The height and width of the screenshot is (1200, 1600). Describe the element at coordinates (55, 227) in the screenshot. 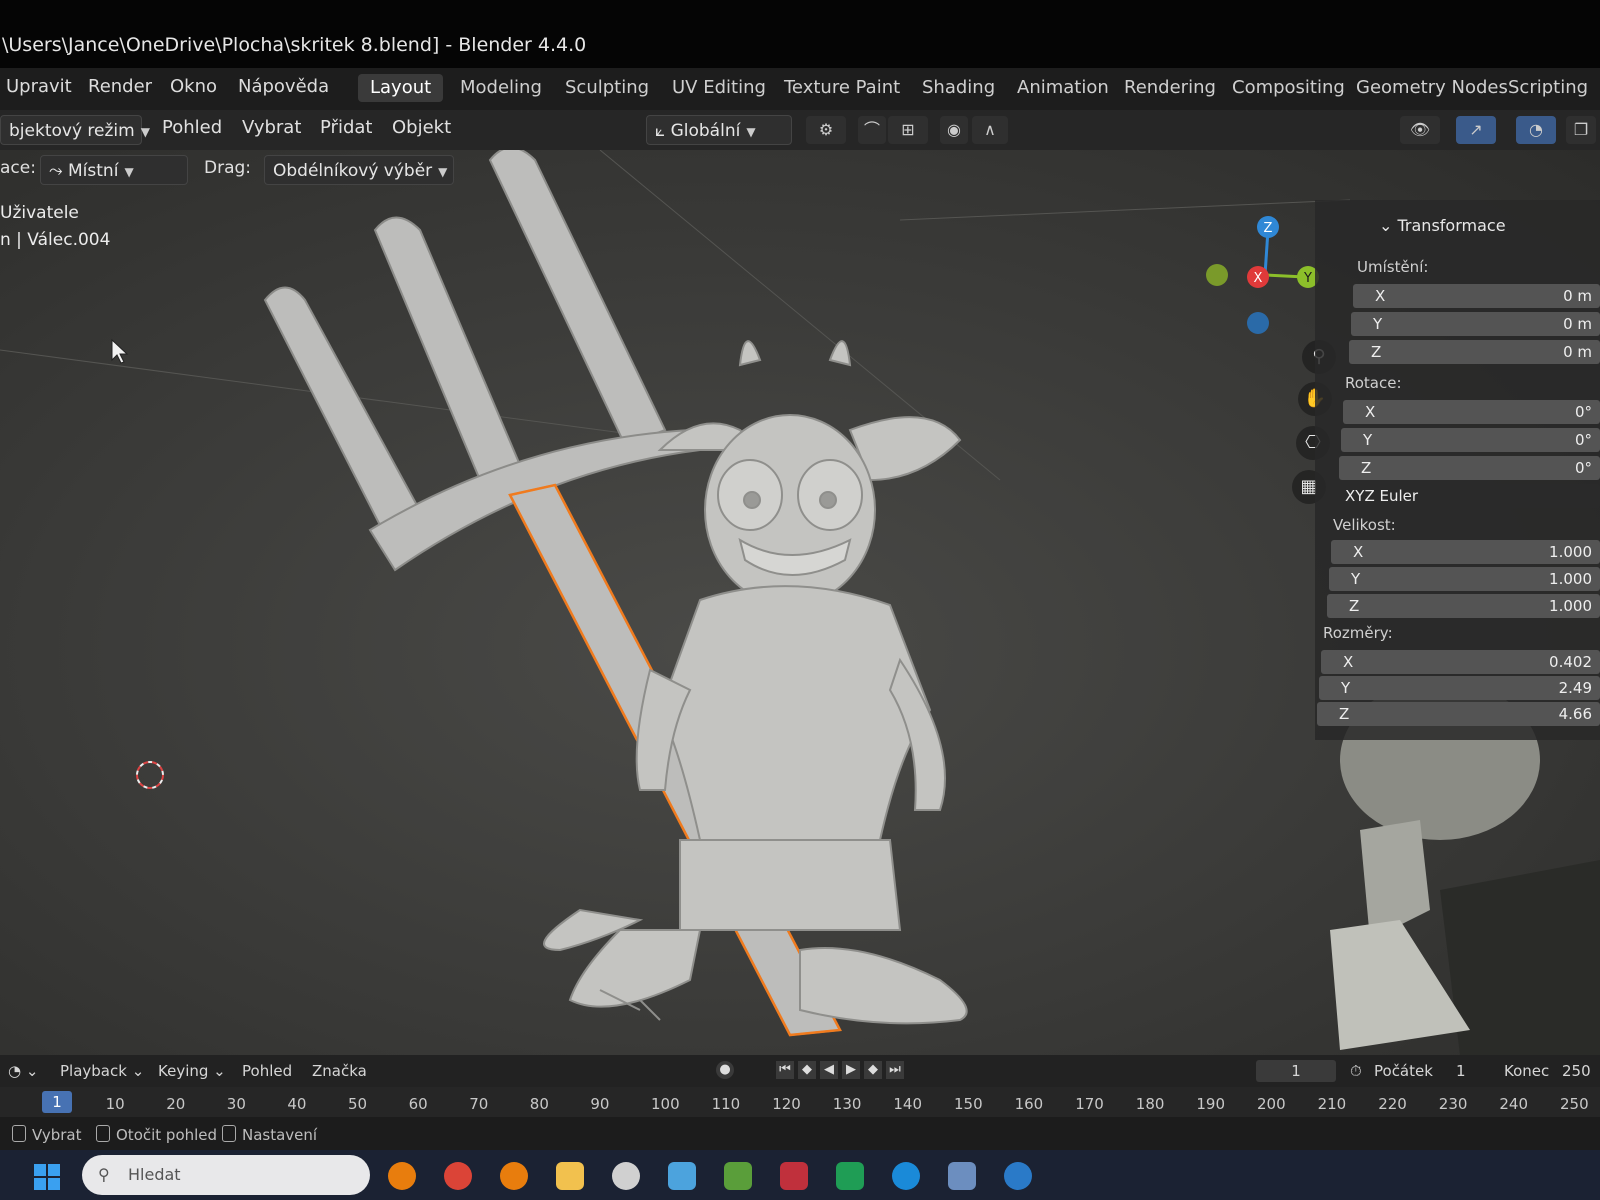

I see `viewport-info-overlay: Uživatele n | Válec.004` at that location.